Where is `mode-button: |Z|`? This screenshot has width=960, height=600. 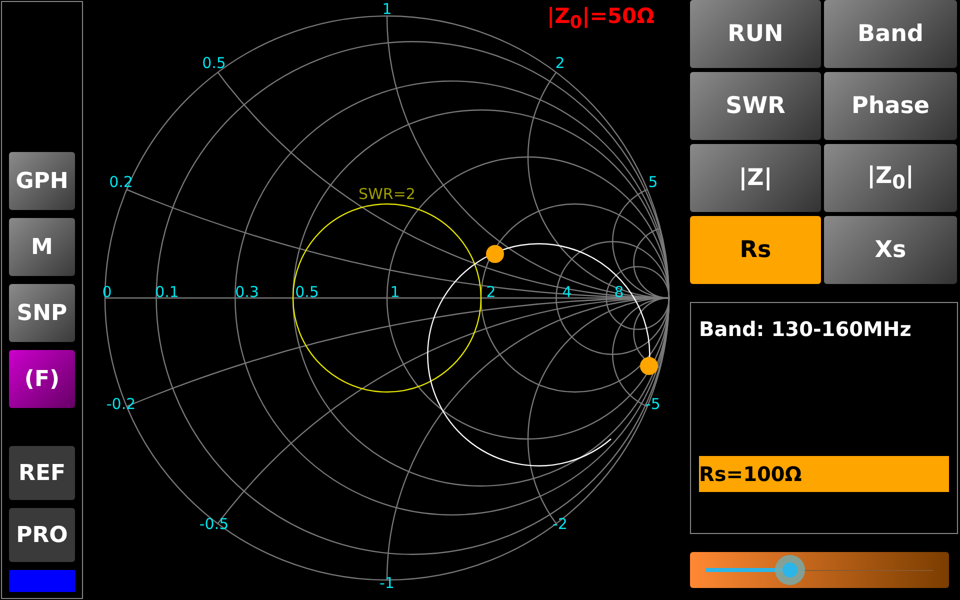
mode-button: |Z| is located at coordinates (755, 178).